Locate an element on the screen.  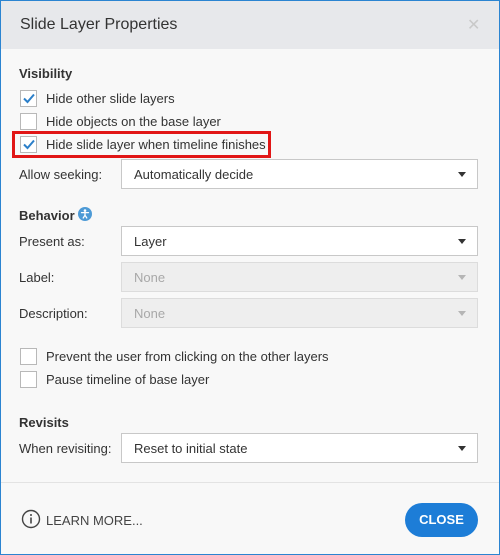
dropdown-value: Automatically decide is located at coordinates (194, 174).